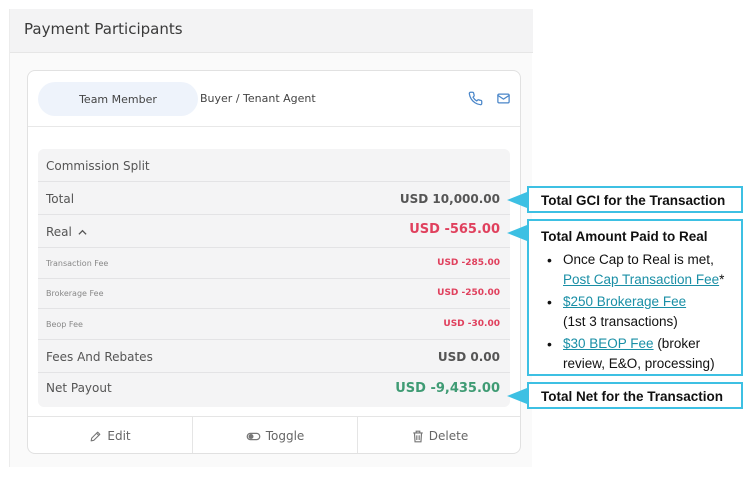  I want to click on net-payout-row: Net Payout USD -9,435.00, so click(274, 390).